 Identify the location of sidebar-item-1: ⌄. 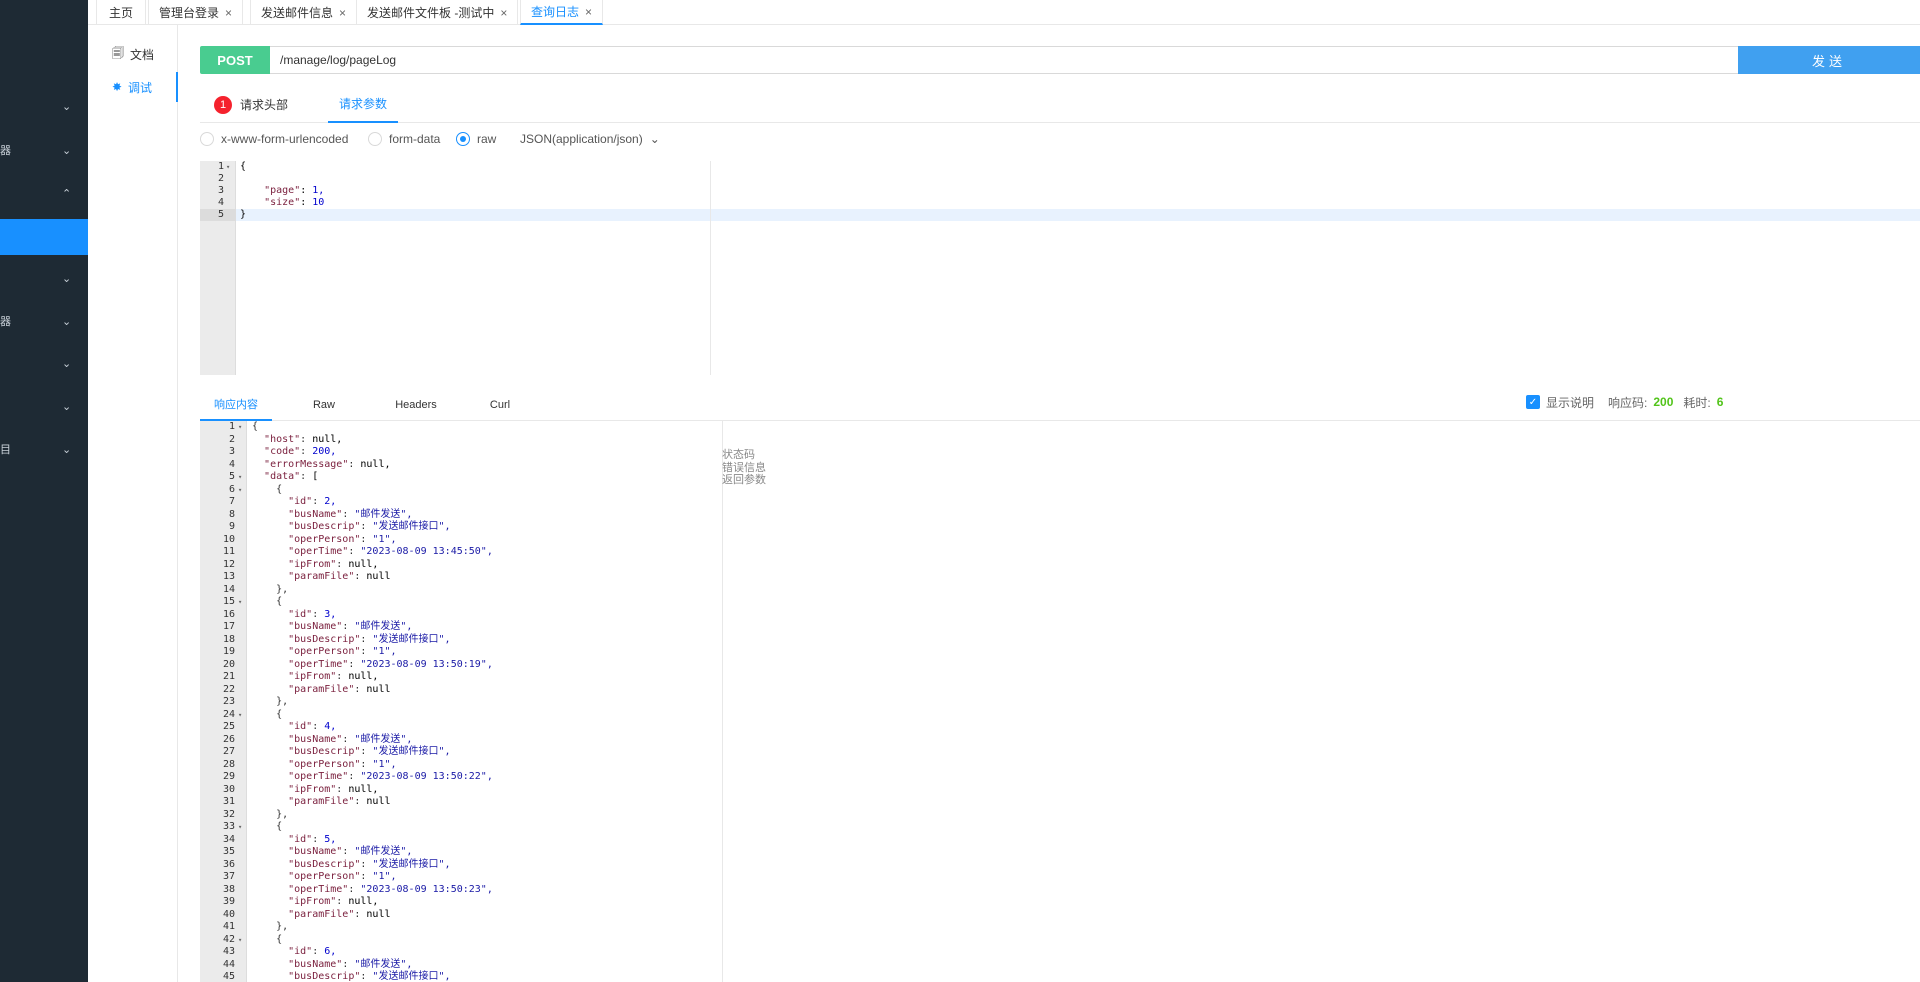
(44, 107).